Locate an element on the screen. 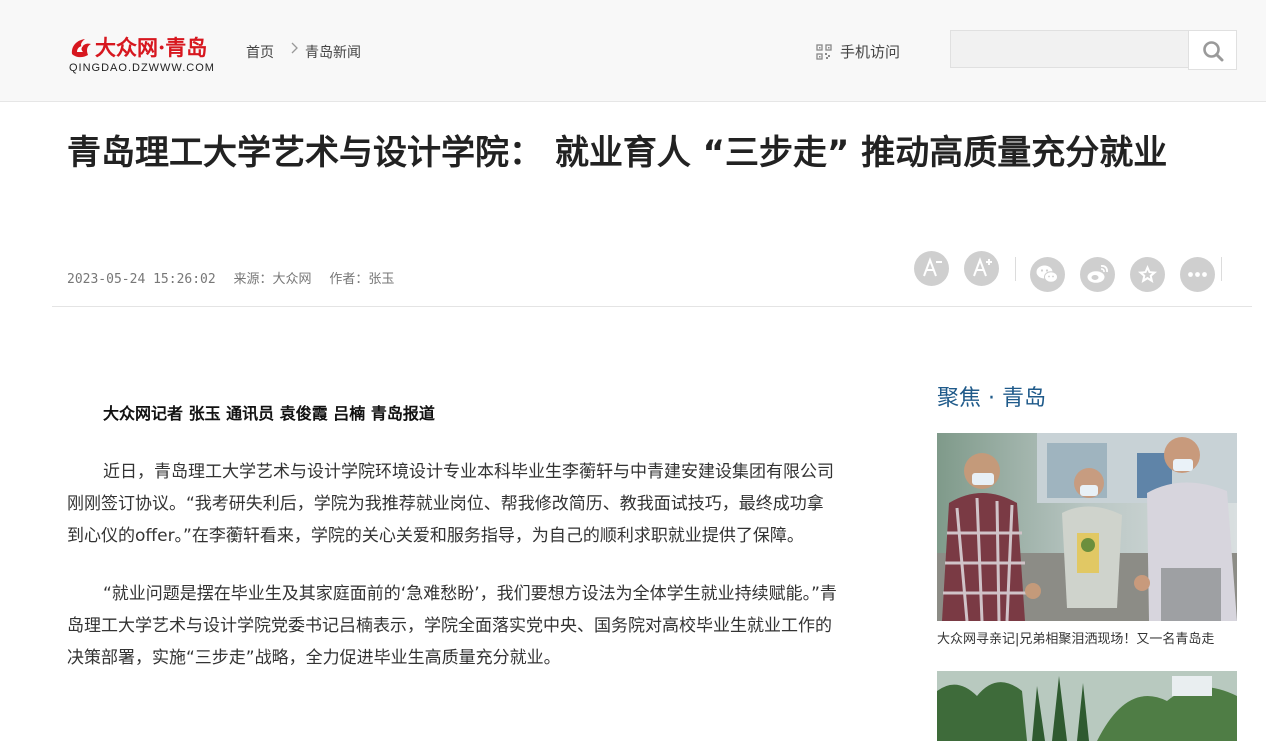 The width and height of the screenshot is (1266, 741). article-byline: 大众网记者 张玉 通讯员 袁俊霞 吕楠 青岛报道 is located at coordinates (269, 413).